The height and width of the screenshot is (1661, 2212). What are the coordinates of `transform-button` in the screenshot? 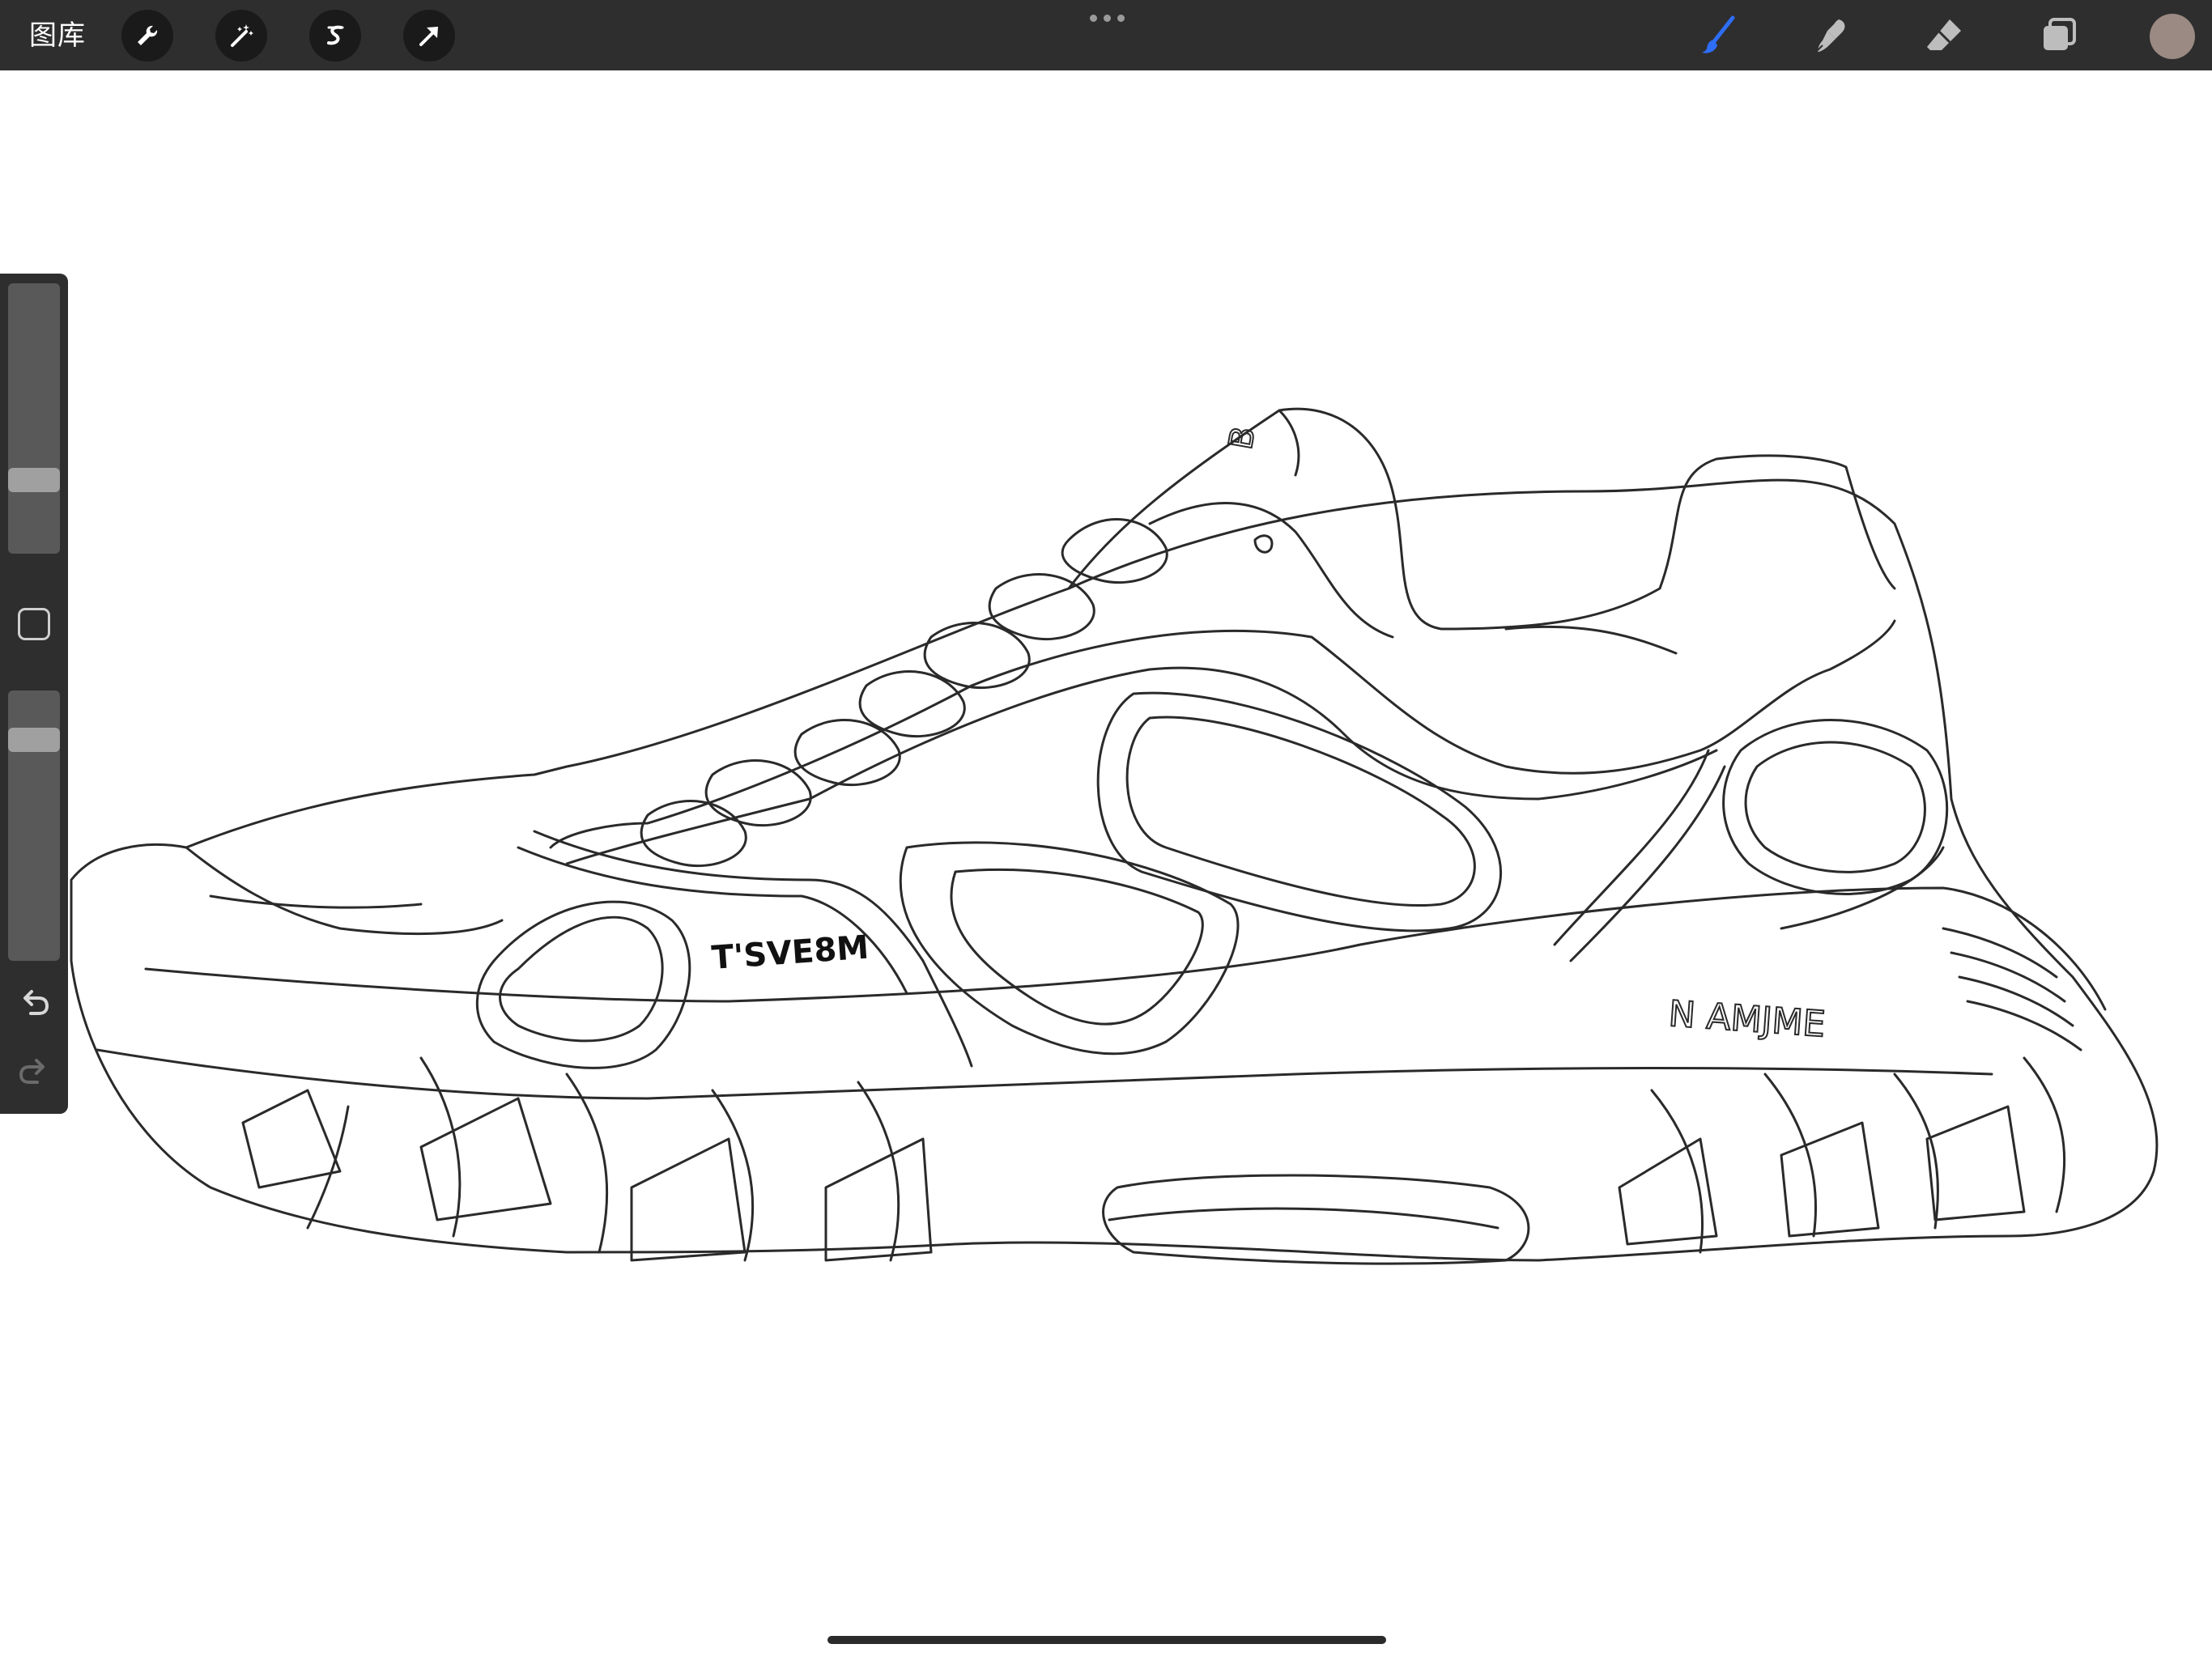 It's located at (429, 36).